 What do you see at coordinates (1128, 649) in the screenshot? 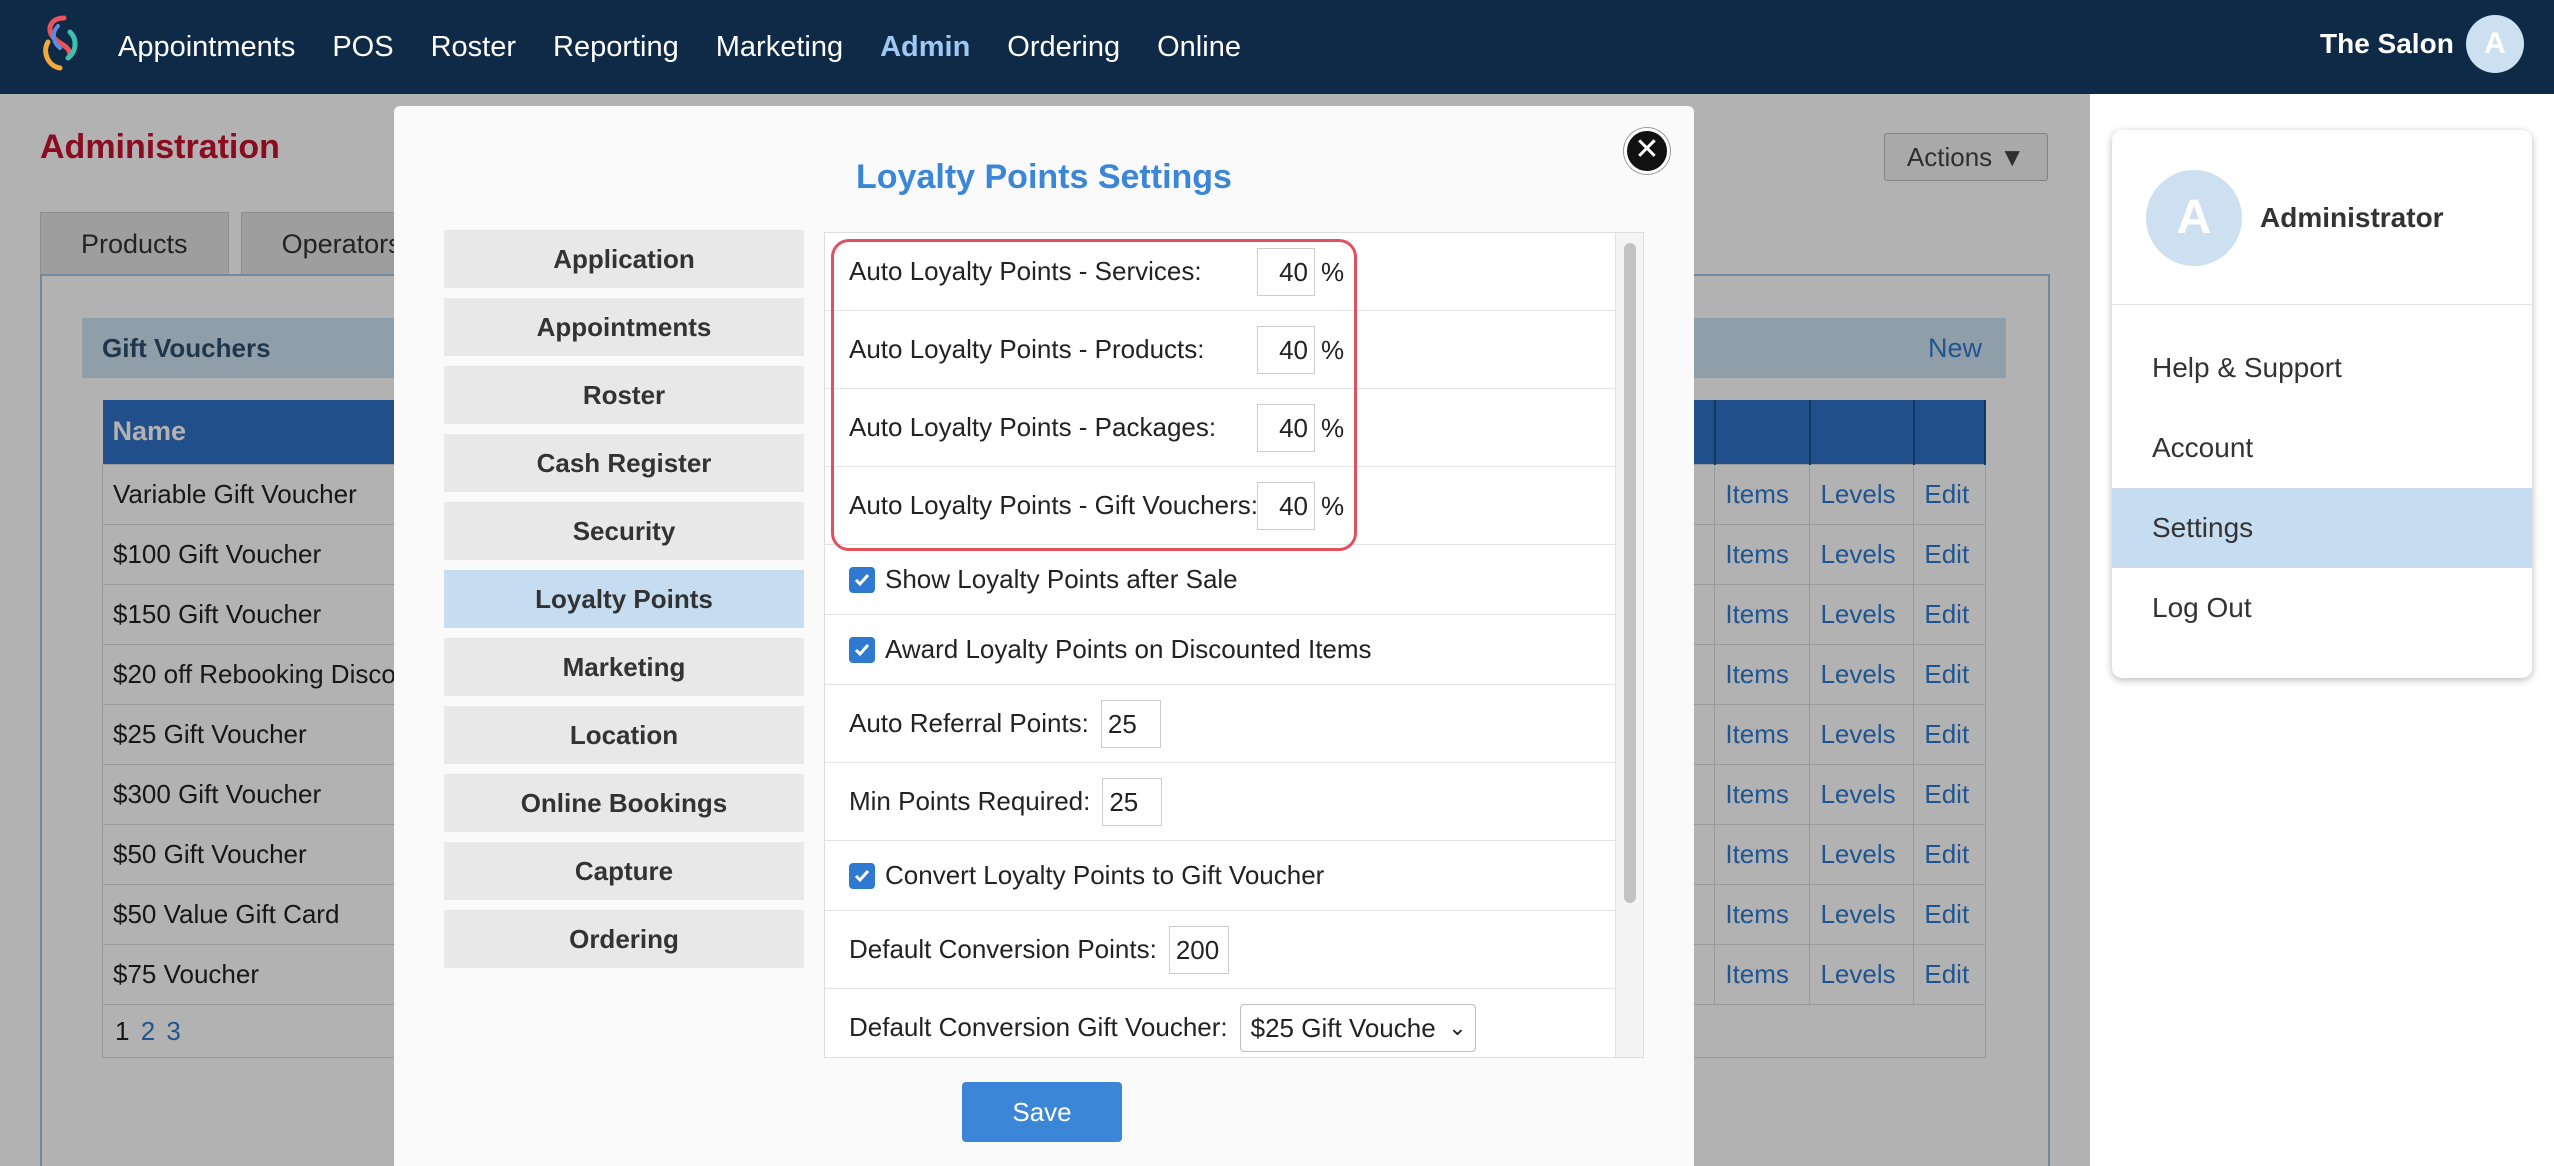
I see `setting-label: Award Loyalty Points on Discounted Items` at bounding box center [1128, 649].